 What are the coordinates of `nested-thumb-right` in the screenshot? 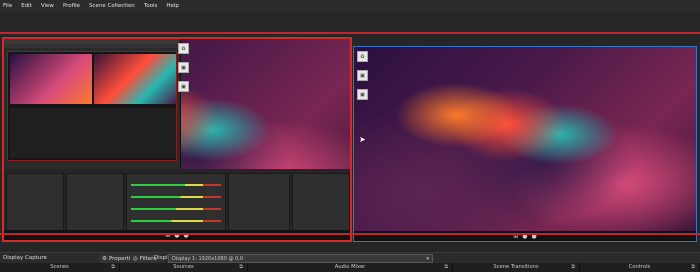 It's located at (135, 79).